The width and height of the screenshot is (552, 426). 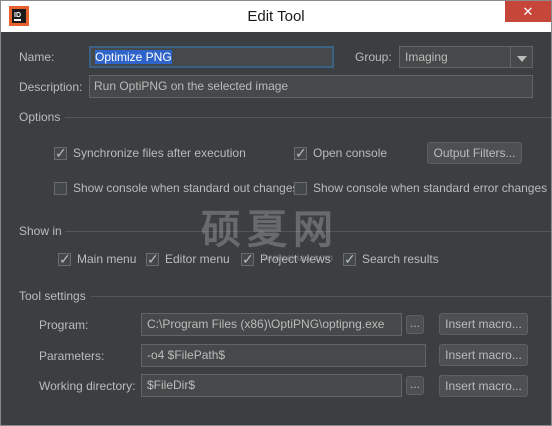 I want to click on description-label: Description:, so click(x=51, y=87).